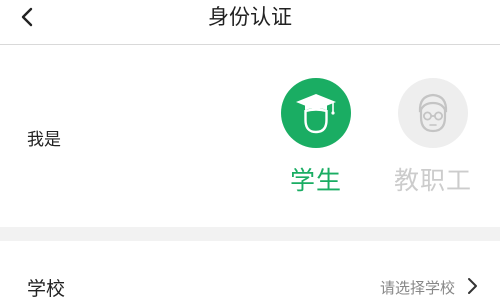 This screenshot has height=301, width=500. I want to click on graduation-cap-icon, so click(316, 114).